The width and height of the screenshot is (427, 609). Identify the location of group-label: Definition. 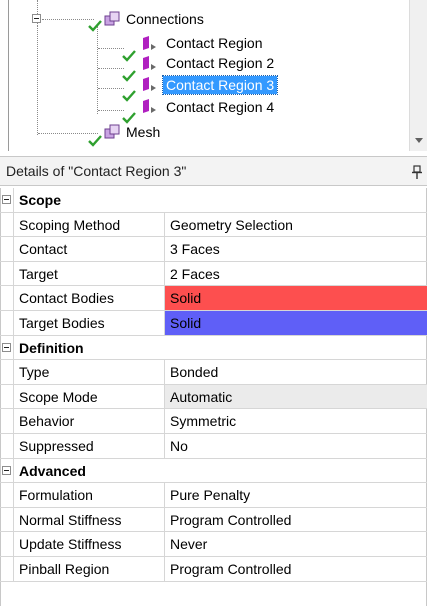
(51, 347).